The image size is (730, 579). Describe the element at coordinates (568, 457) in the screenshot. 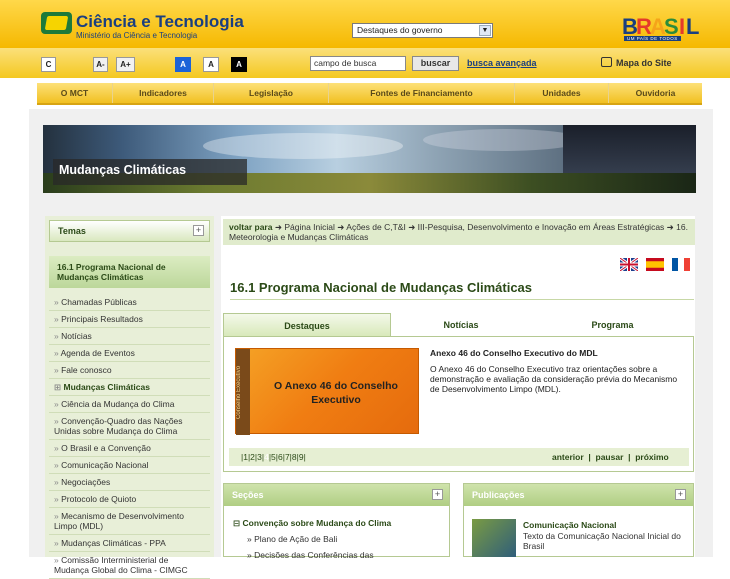

I see `previous-button: anterior` at that location.